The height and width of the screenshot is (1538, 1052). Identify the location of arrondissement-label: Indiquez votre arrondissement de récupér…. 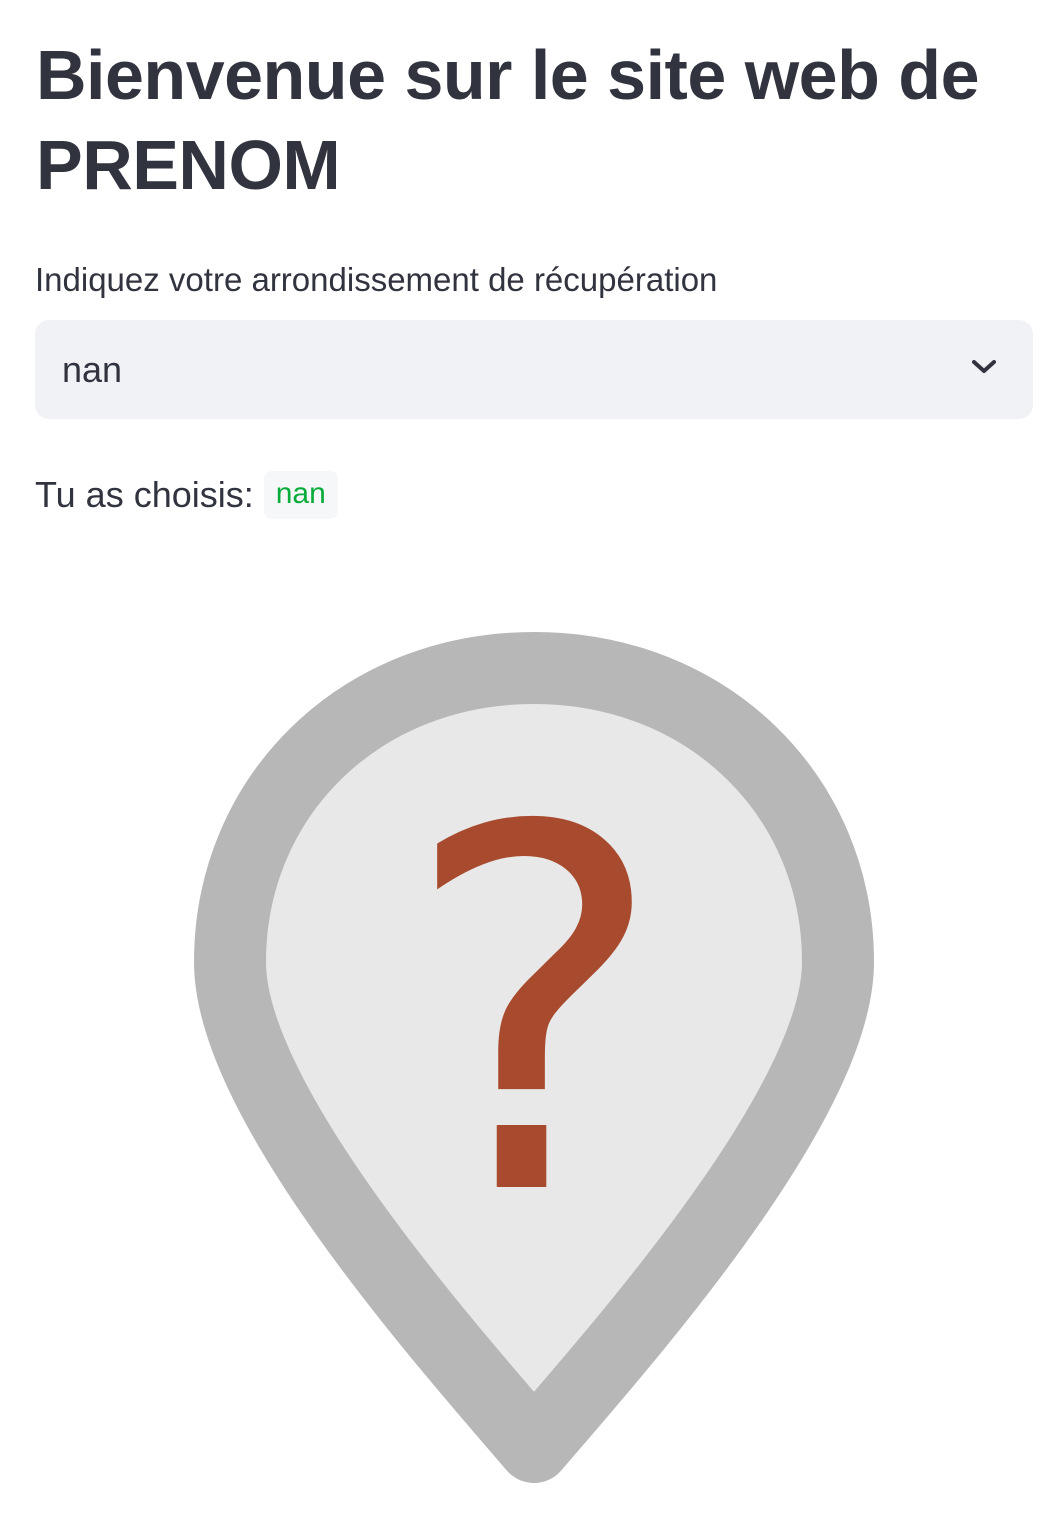
(376, 279).